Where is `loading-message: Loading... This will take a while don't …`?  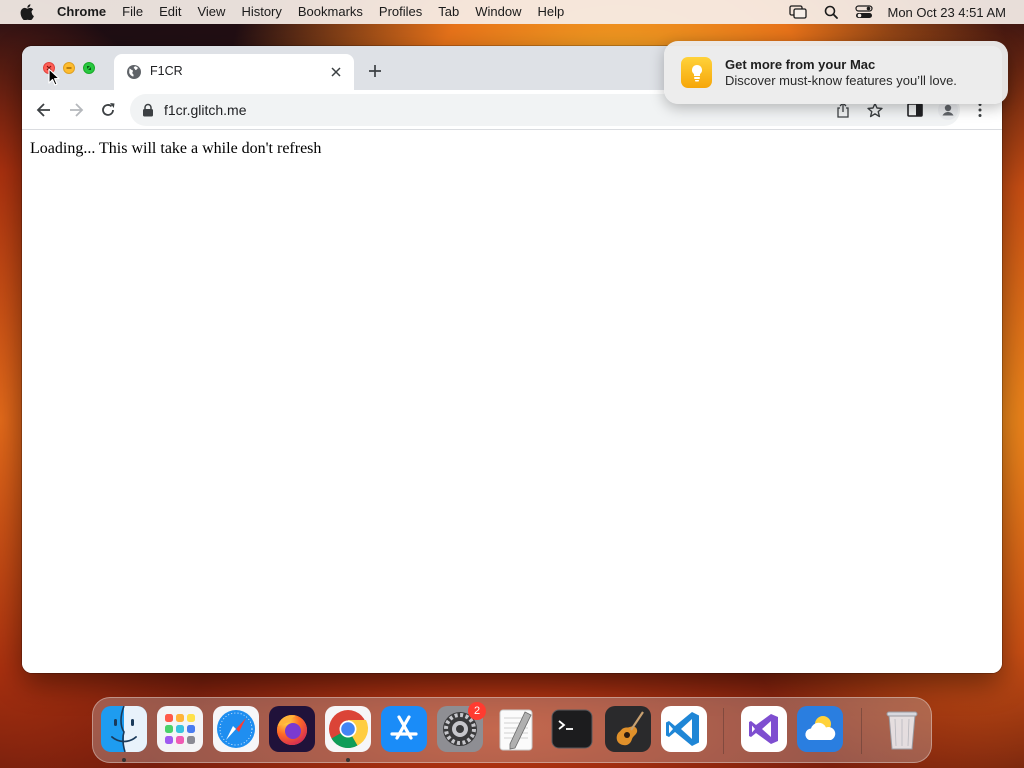
loading-message: Loading... This will take a while don't … is located at coordinates (176, 148).